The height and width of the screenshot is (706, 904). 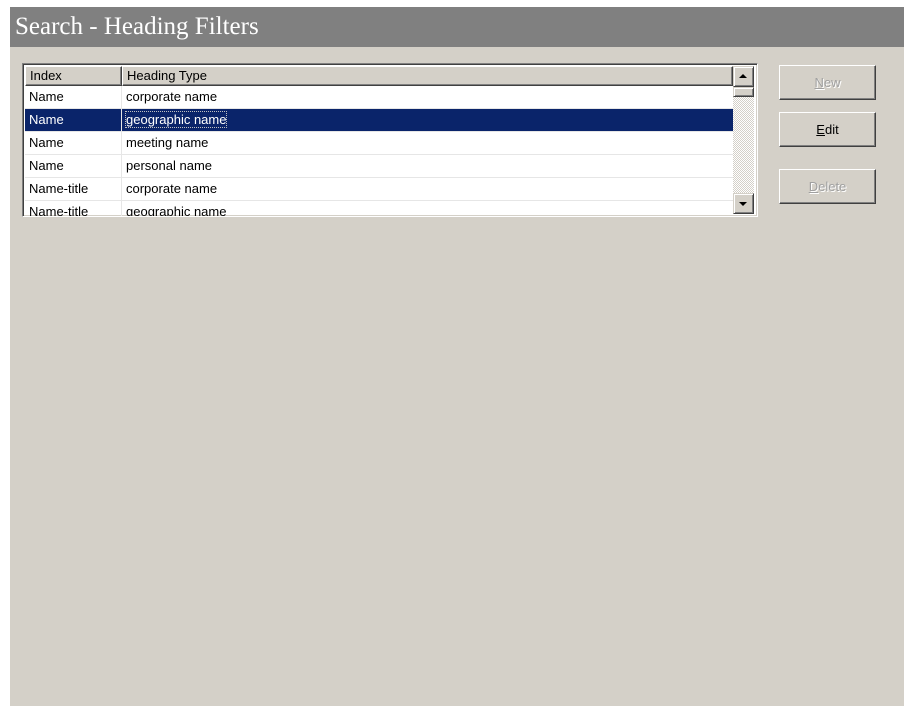 I want to click on edit-button: Edit, so click(x=827, y=129).